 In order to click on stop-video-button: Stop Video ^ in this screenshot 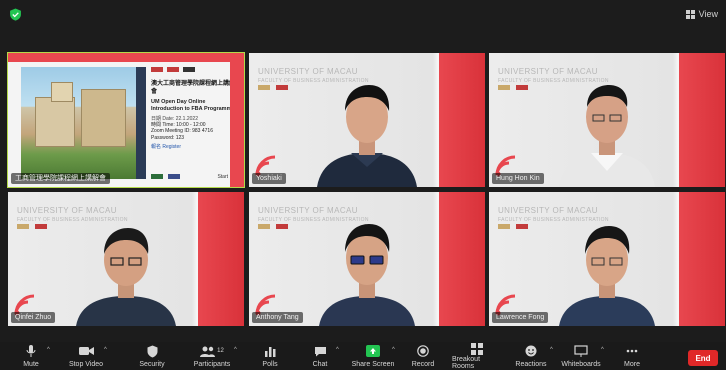, I will do `click(86, 356)`.